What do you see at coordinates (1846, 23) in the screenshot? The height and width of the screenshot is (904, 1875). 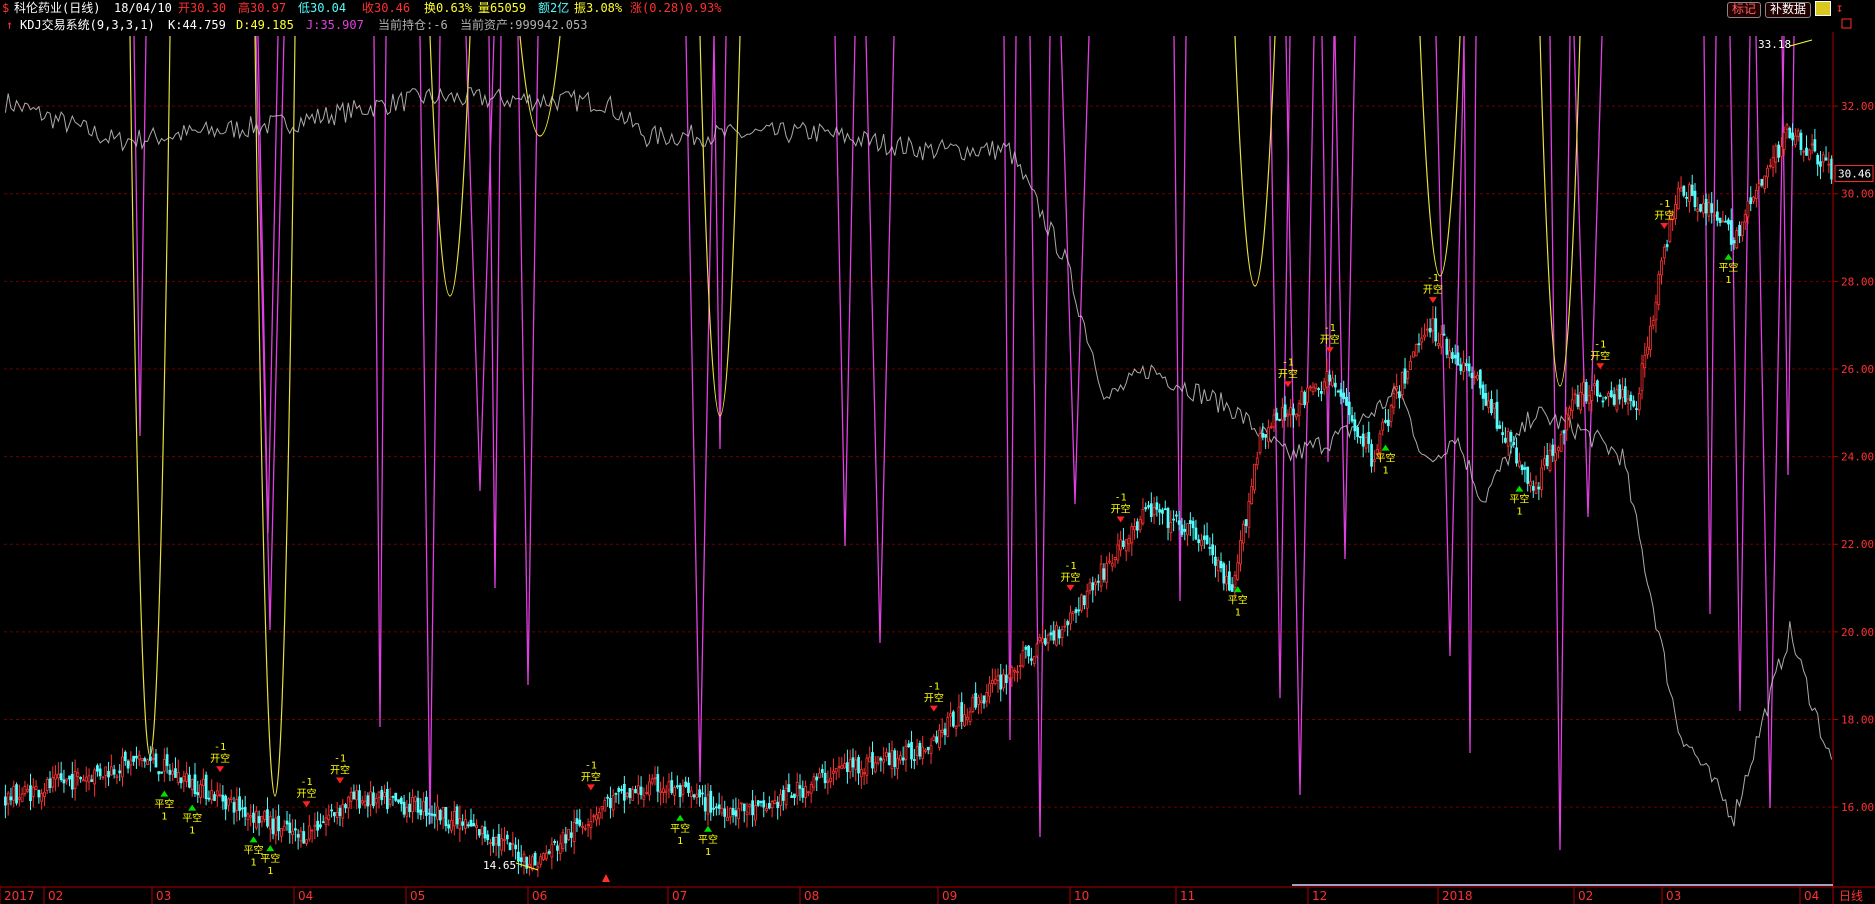 I see `window-toggle-icon` at bounding box center [1846, 23].